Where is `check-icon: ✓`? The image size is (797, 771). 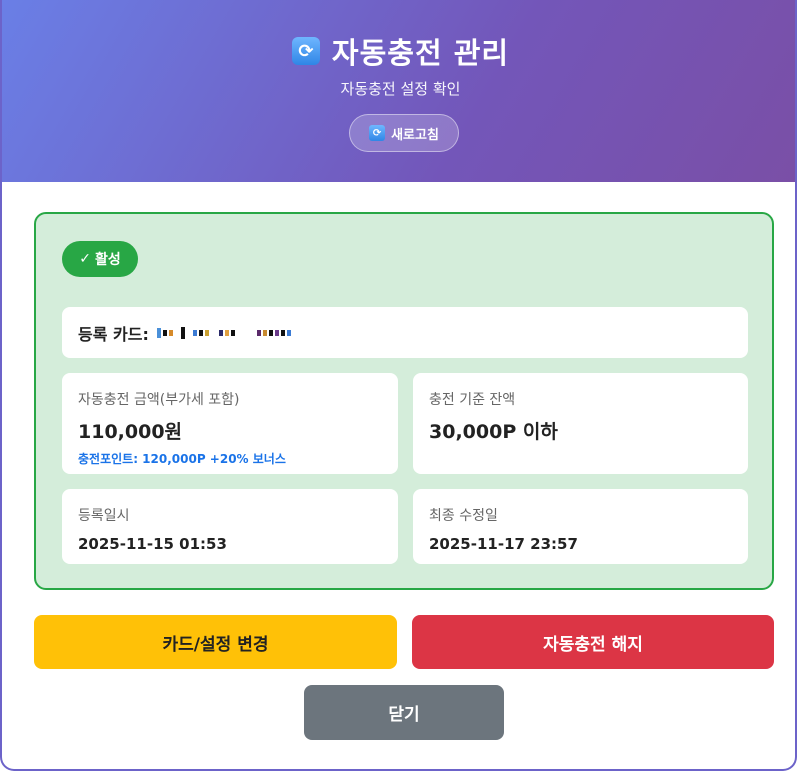
check-icon: ✓ is located at coordinates (85, 259).